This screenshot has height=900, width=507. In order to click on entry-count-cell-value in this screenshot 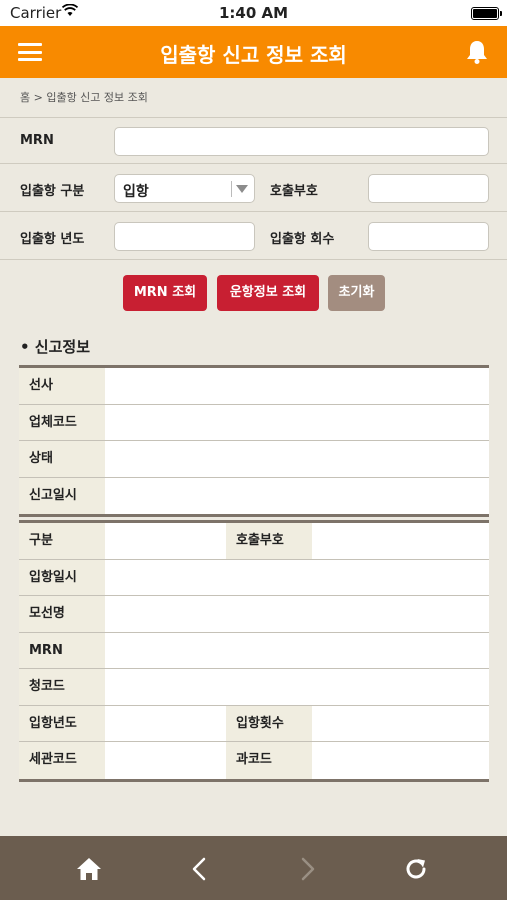, I will do `click(400, 724)`.